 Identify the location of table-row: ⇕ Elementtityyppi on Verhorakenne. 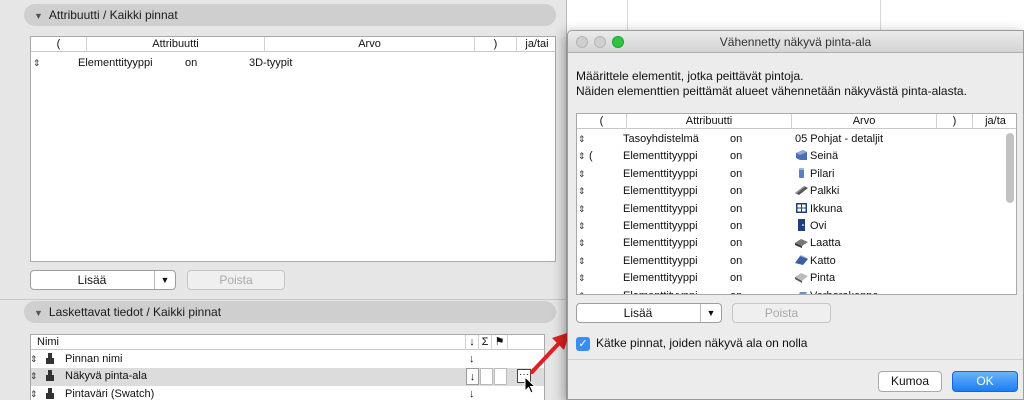
(796, 291).